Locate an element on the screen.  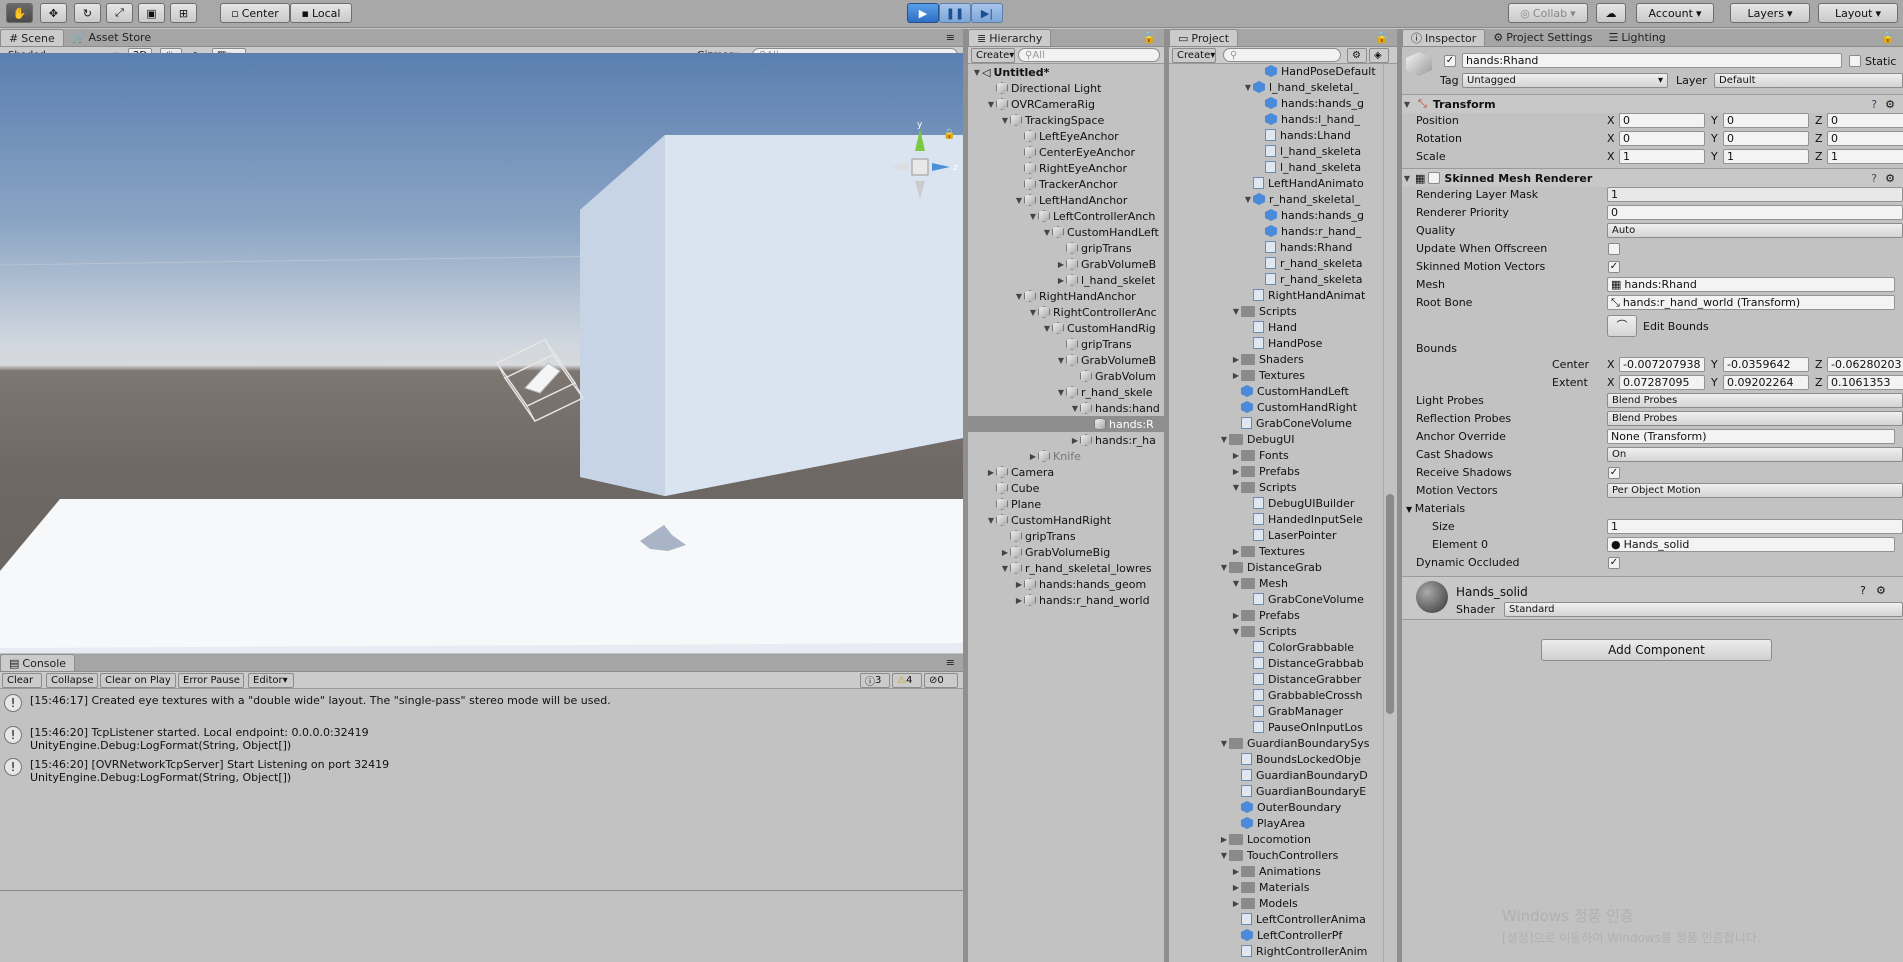
quality-dropdown: Auto is located at coordinates (1755, 230).